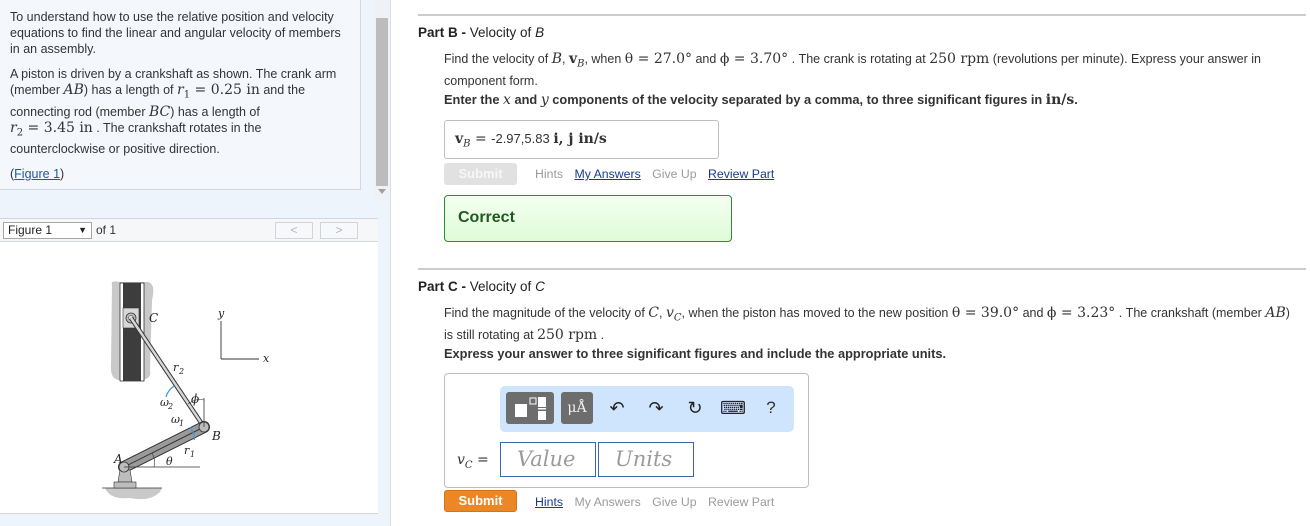  I want to click on label-phi: ϕ, so click(195, 399).